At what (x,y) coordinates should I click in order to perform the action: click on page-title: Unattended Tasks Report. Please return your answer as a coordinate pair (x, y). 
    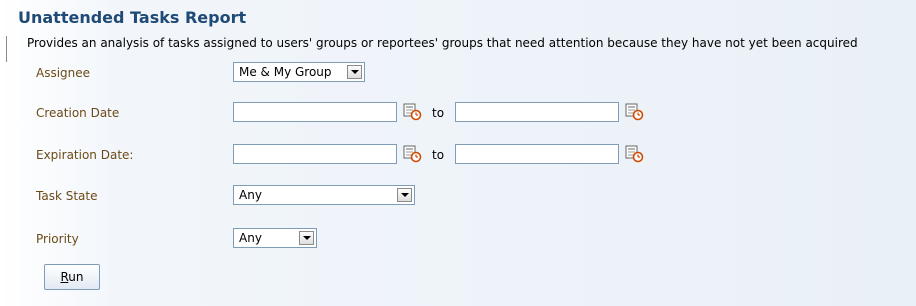
    Looking at the image, I should click on (132, 17).